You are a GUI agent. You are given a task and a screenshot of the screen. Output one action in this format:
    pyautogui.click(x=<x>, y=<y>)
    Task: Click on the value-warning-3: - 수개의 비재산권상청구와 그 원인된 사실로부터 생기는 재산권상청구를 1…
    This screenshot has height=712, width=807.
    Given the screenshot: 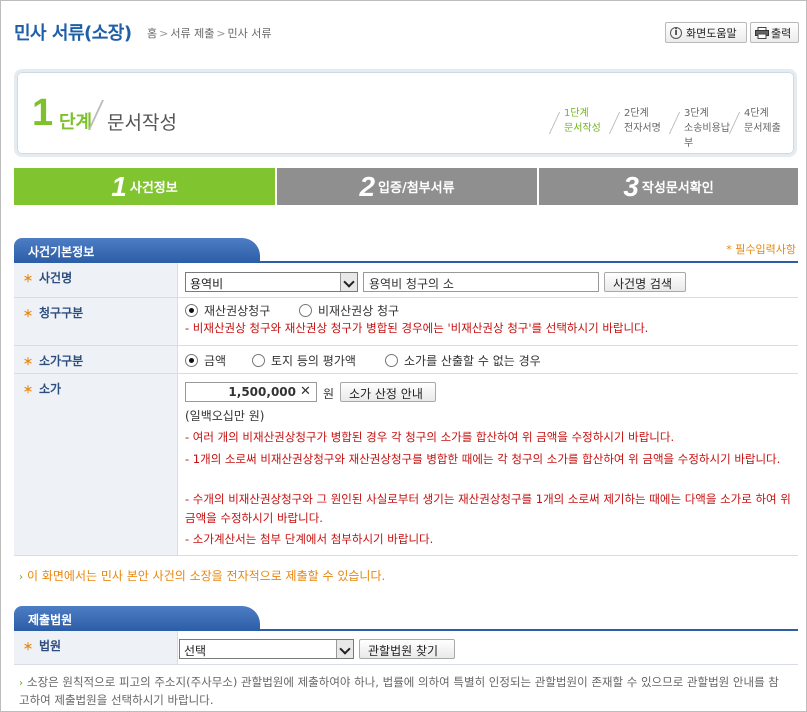 What is the action you would take?
    pyautogui.click(x=488, y=508)
    